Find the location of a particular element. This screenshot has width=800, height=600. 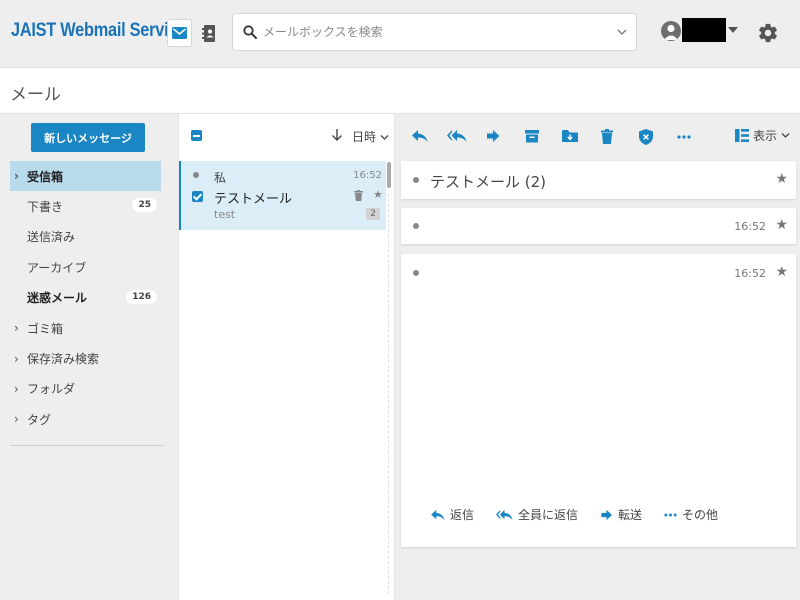

address-book-button is located at coordinates (208, 33).